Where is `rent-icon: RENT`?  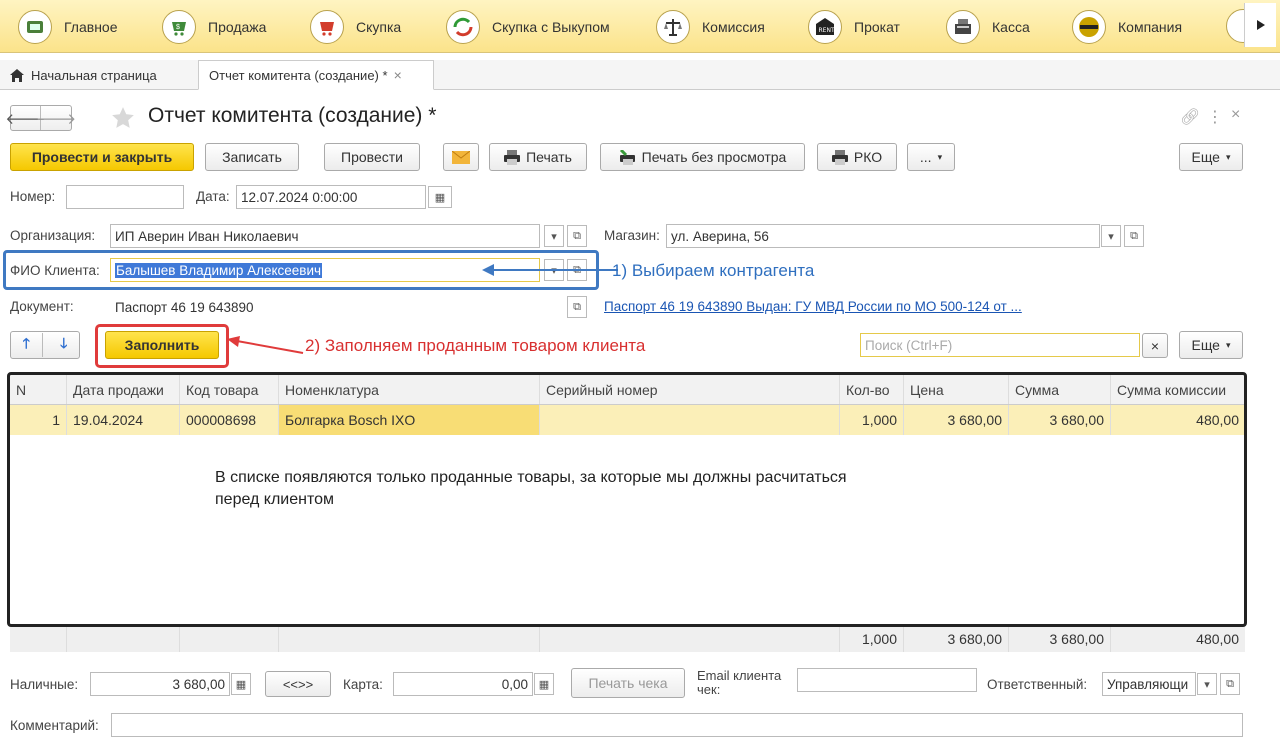
rent-icon: RENT is located at coordinates (825, 26).